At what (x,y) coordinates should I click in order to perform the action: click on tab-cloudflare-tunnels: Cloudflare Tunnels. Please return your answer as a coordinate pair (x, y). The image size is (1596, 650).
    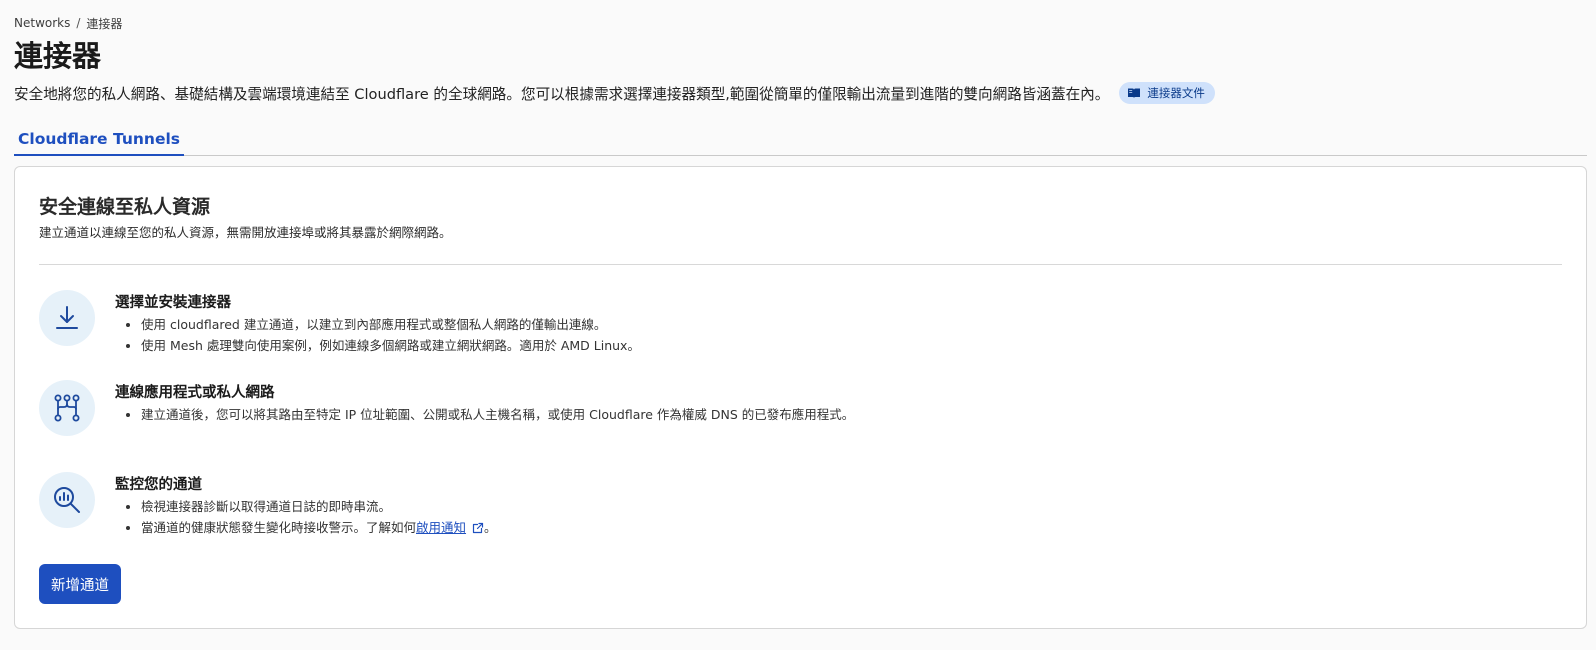
    Looking at the image, I should click on (99, 143).